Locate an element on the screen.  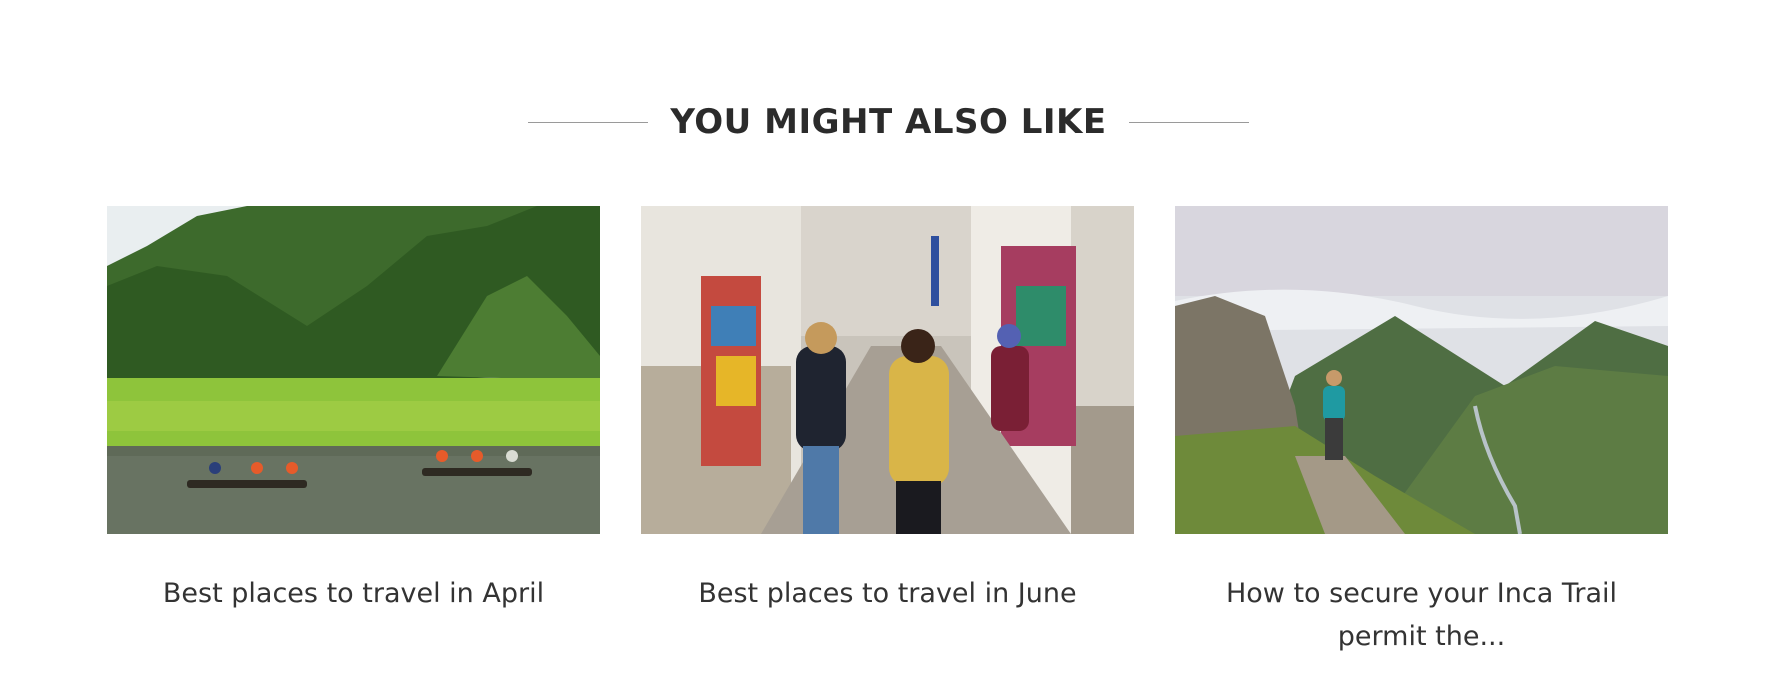
article-image-april is located at coordinates (353, 370).